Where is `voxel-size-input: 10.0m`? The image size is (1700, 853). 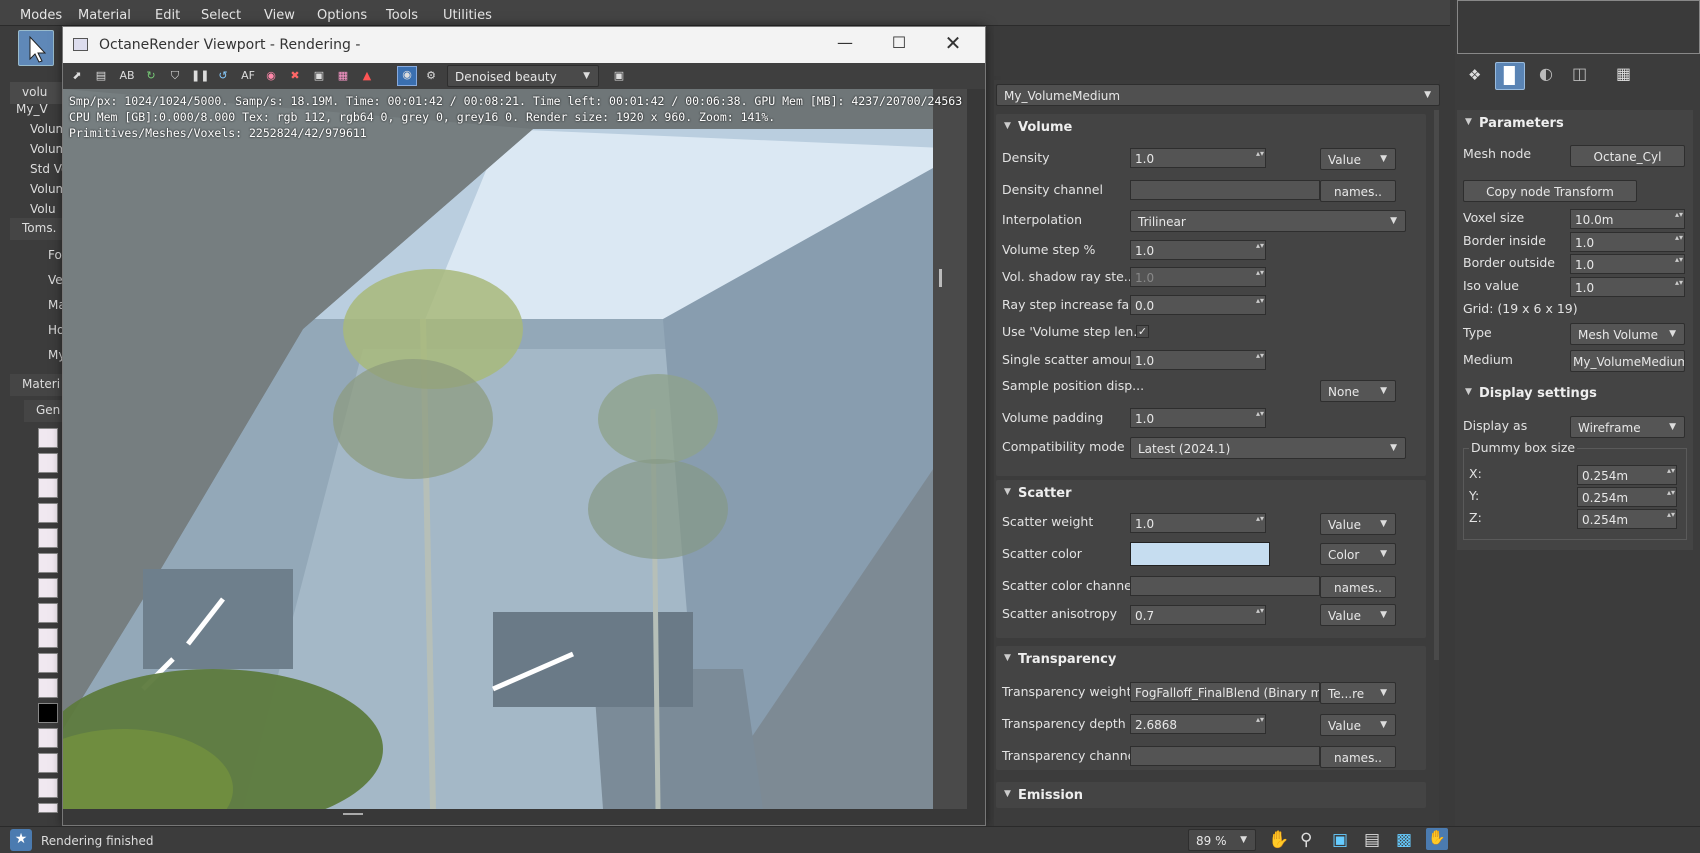
voxel-size-input: 10.0m is located at coordinates (1627, 219).